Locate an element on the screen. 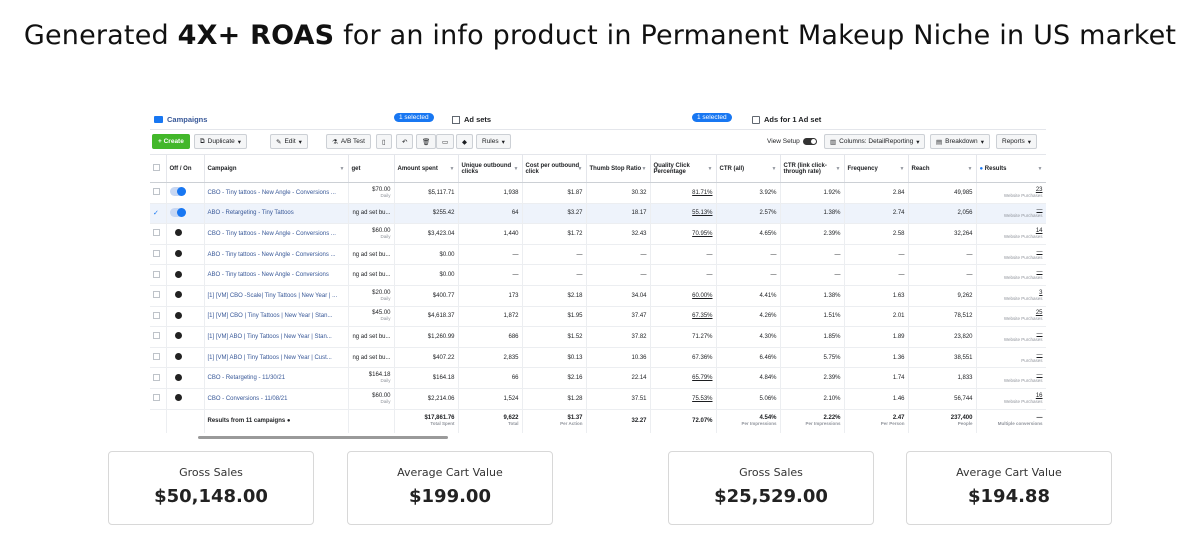  col-campaign: Campaign ▼ is located at coordinates (276, 168).